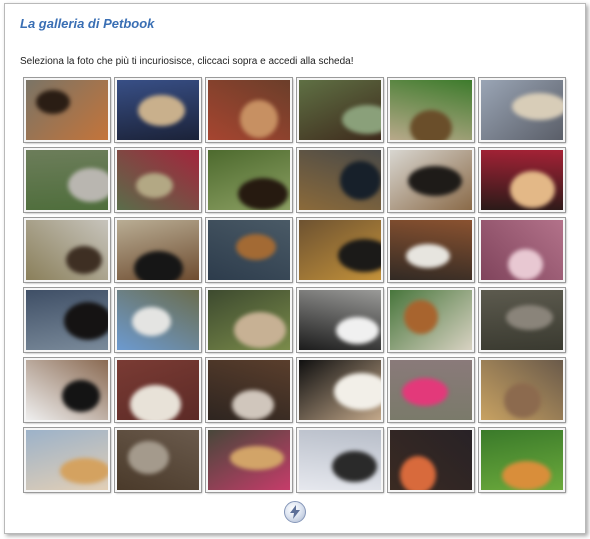  I want to click on page-title: La galleria di Petbook, so click(87, 23).